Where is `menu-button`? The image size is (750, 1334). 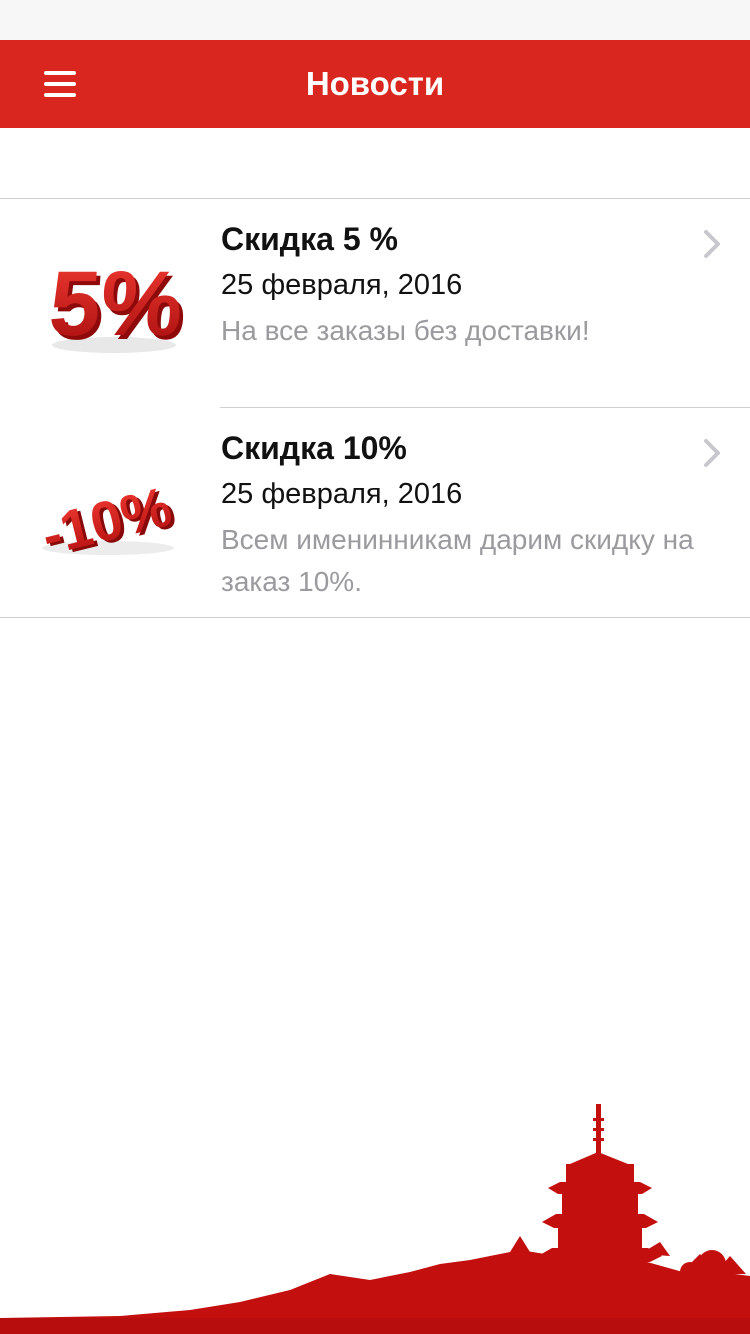 menu-button is located at coordinates (60, 84).